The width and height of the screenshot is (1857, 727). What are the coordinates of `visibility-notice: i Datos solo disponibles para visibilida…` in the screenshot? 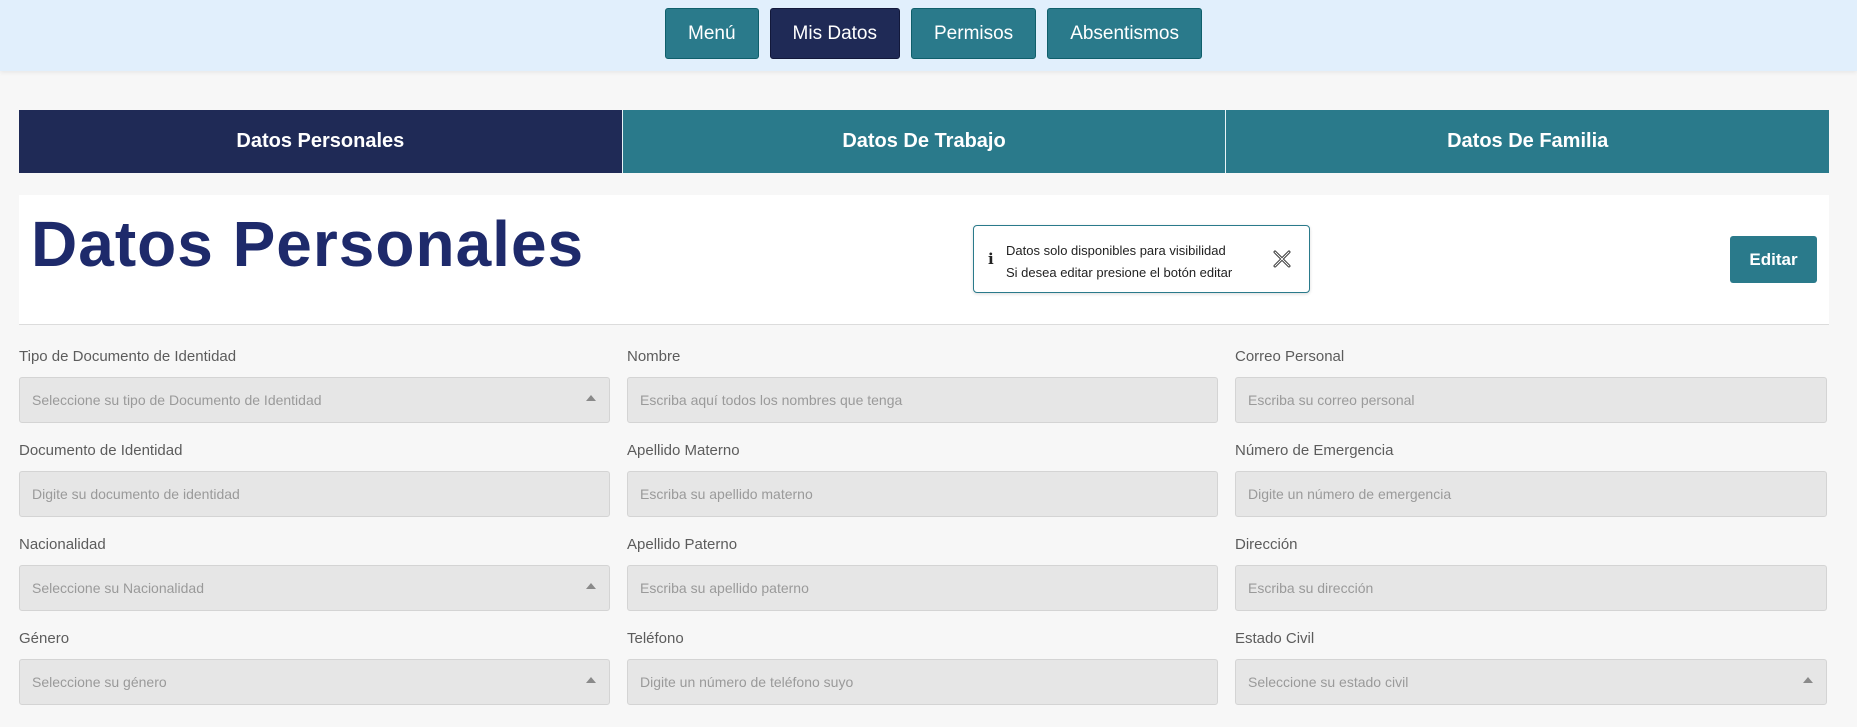 It's located at (1141, 259).